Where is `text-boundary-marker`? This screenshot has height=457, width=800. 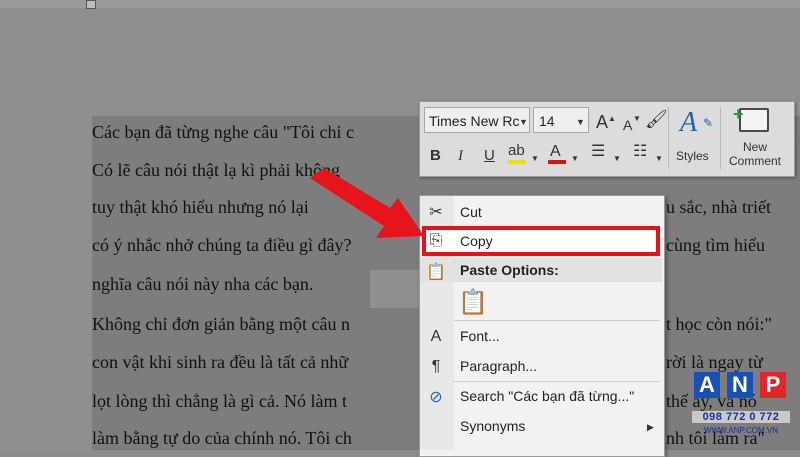 text-boundary-marker is located at coordinates (91, 4).